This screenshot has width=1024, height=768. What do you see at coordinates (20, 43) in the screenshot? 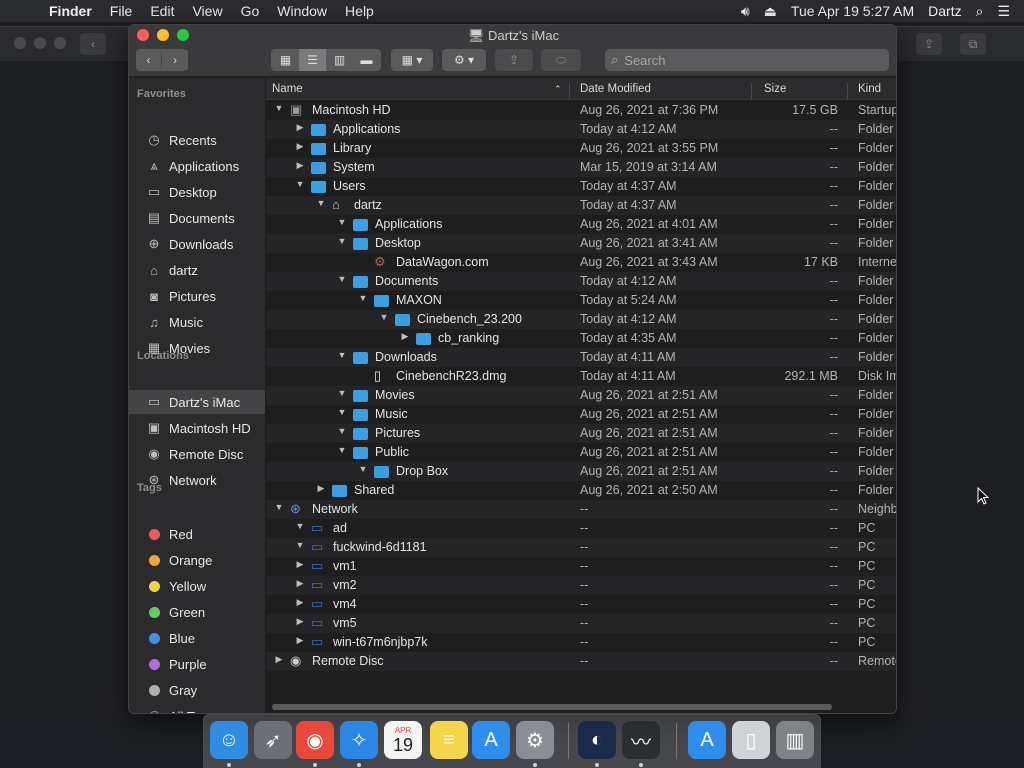
I see `close-button-inactive` at bounding box center [20, 43].